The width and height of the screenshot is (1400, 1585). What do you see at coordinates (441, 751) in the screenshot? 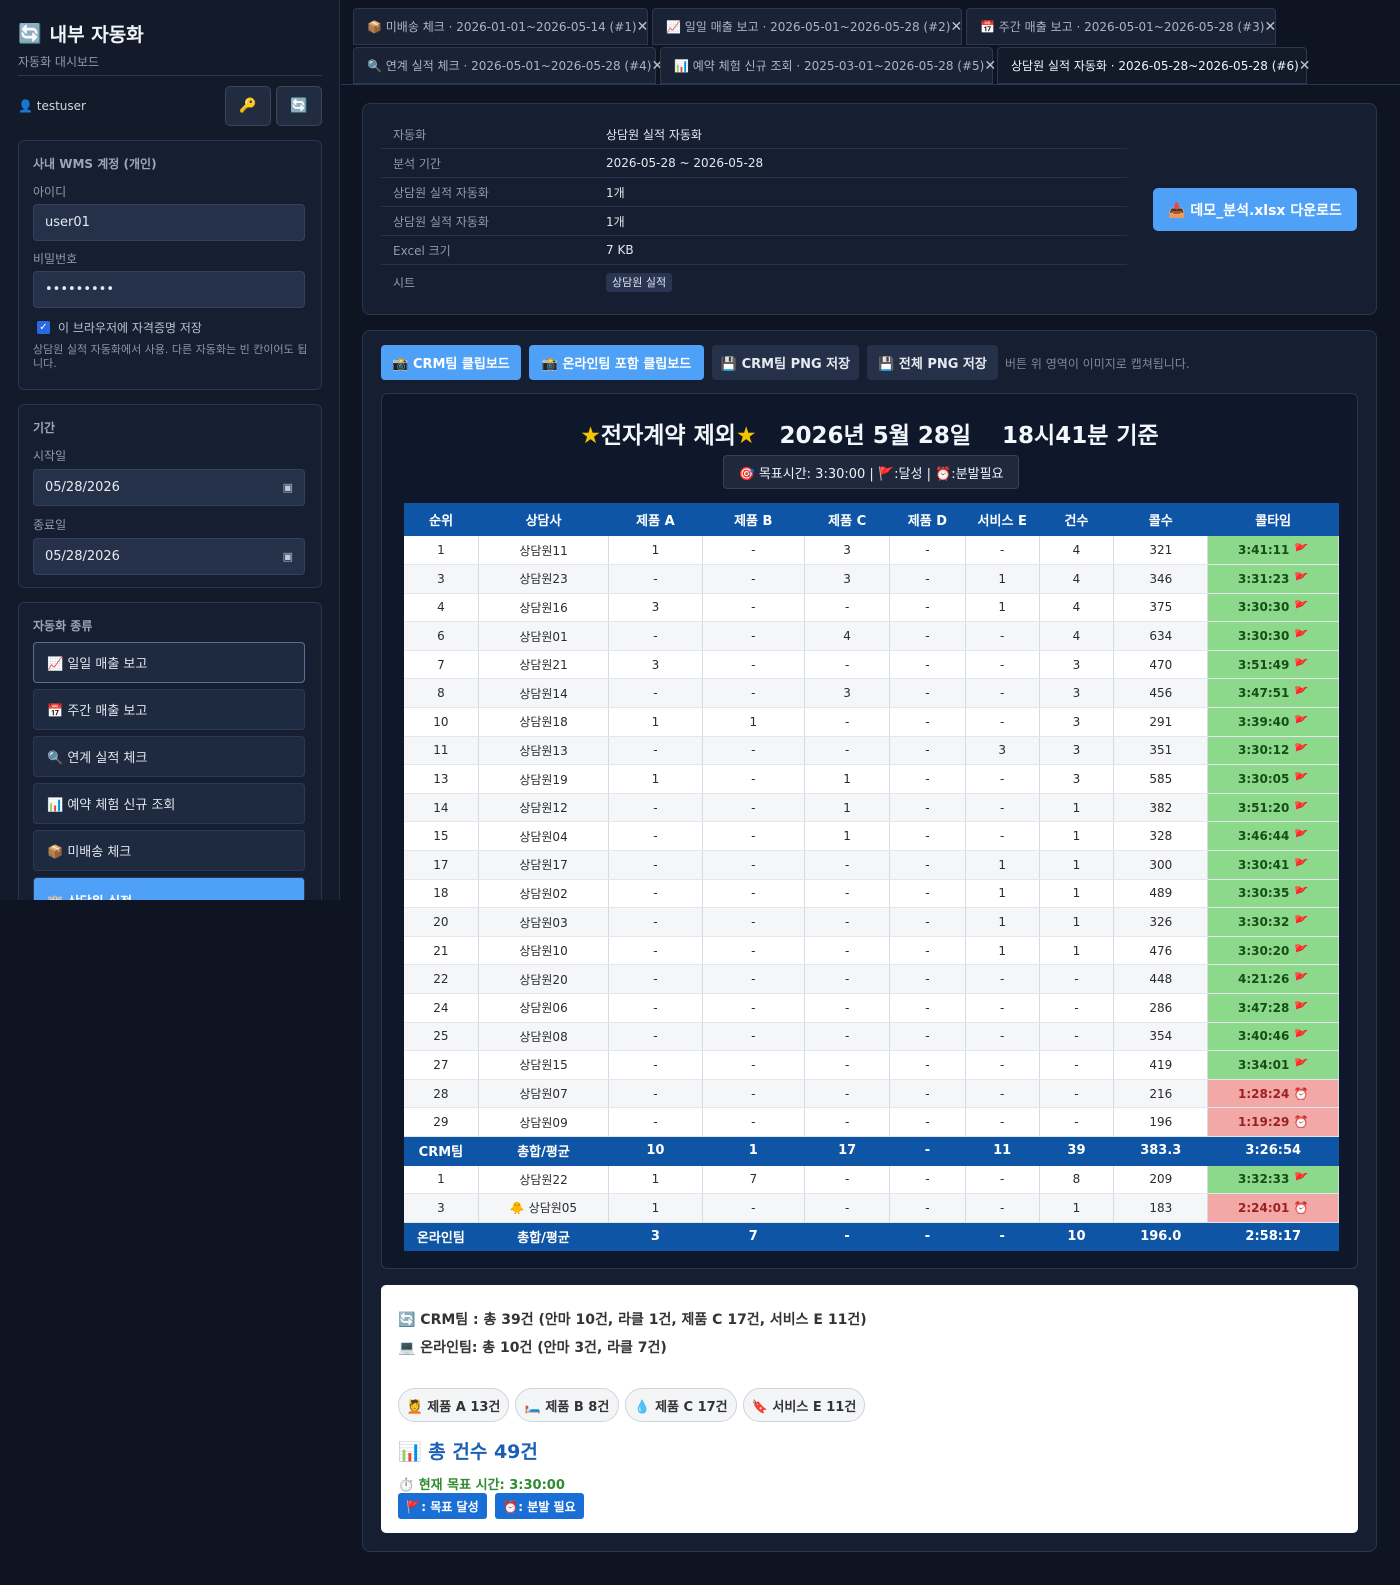
I see `table-cell: 11` at bounding box center [441, 751].